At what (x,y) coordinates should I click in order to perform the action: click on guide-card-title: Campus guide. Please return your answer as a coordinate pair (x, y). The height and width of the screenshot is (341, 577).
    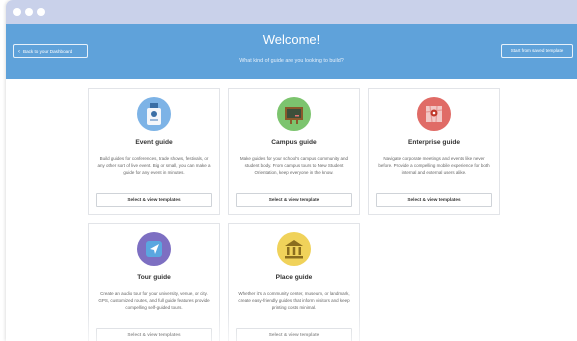
    Looking at the image, I should click on (294, 142).